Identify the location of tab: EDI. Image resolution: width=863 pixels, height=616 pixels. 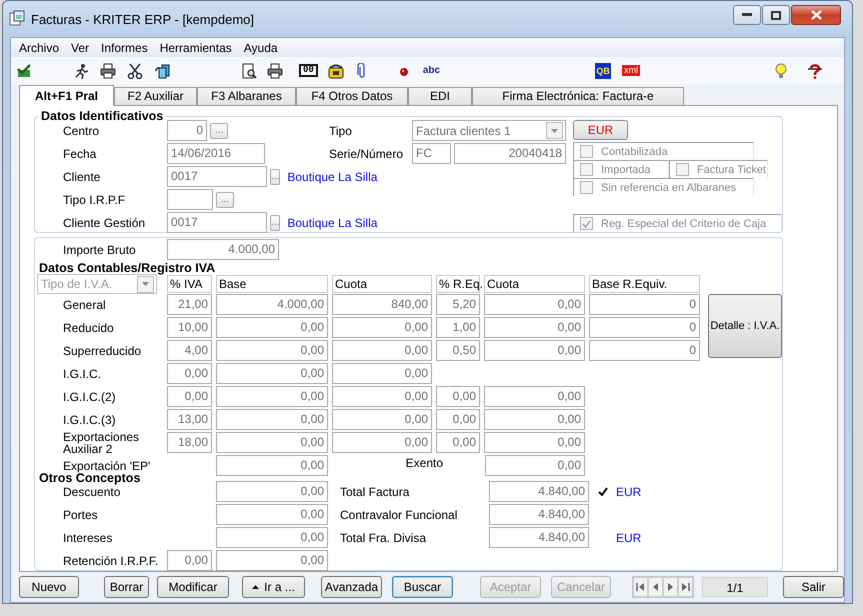
(440, 96).